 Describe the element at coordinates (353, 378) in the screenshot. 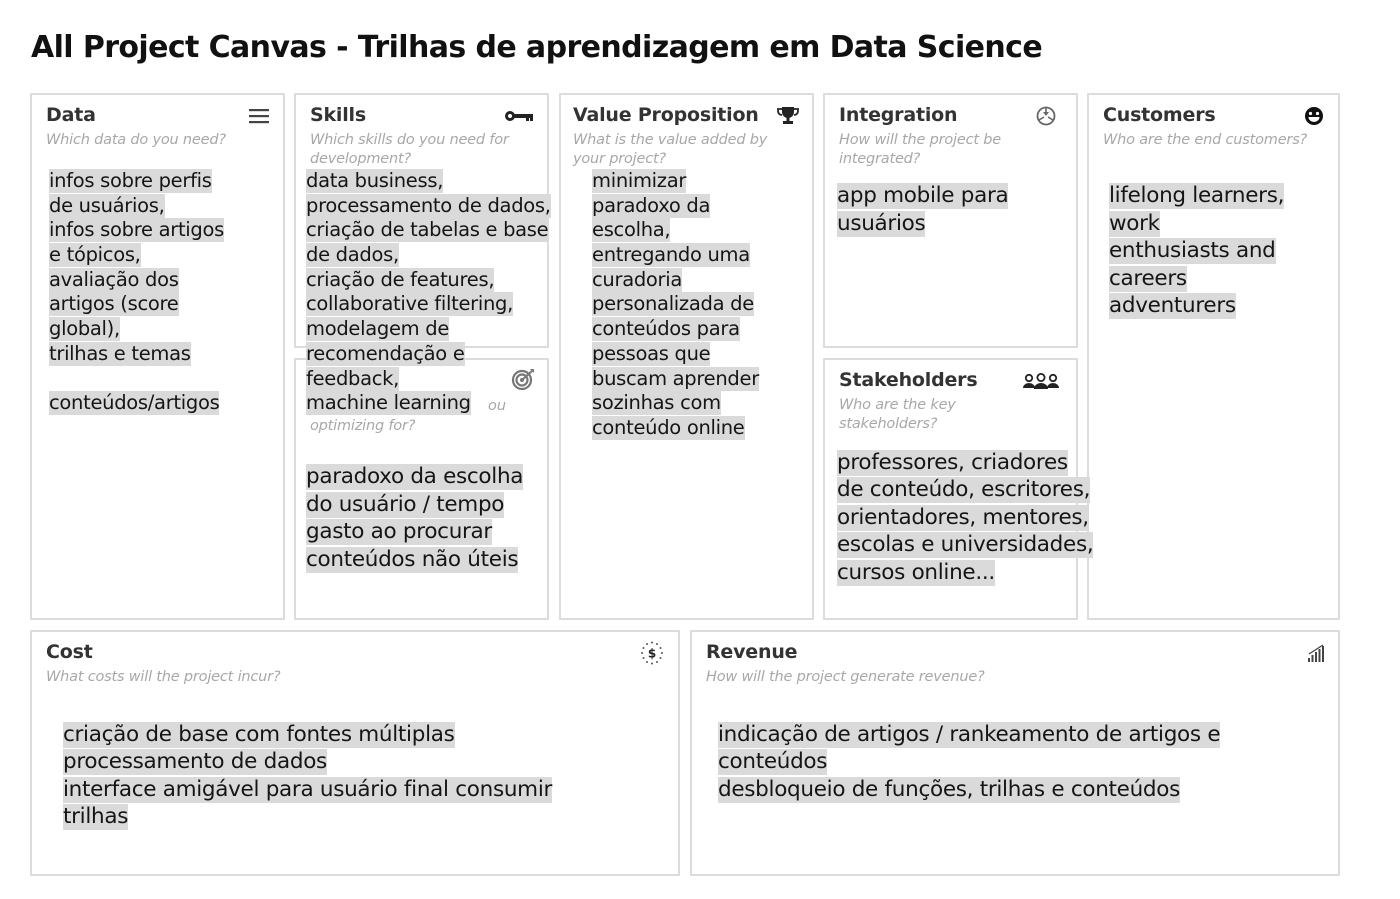

I see `note-line-text: feedback,` at that location.